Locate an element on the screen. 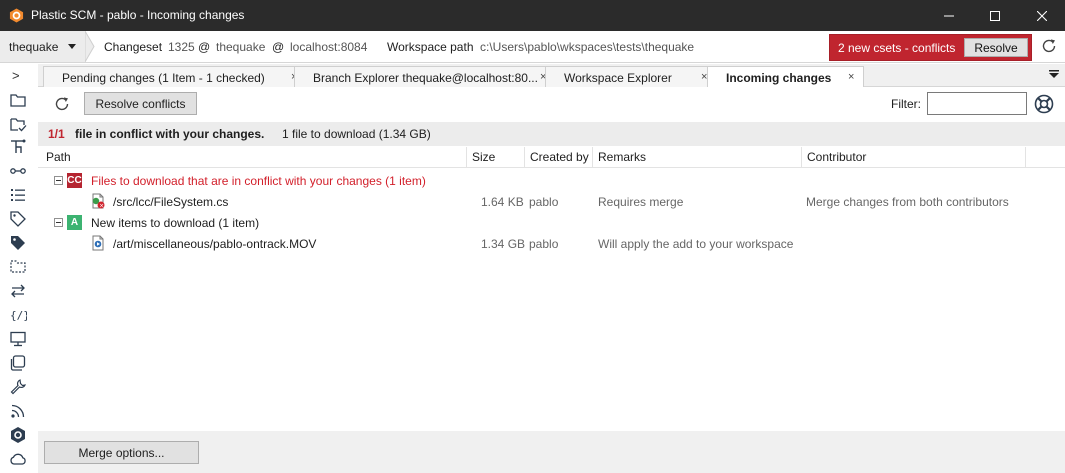  stack-icon is located at coordinates (18, 363).